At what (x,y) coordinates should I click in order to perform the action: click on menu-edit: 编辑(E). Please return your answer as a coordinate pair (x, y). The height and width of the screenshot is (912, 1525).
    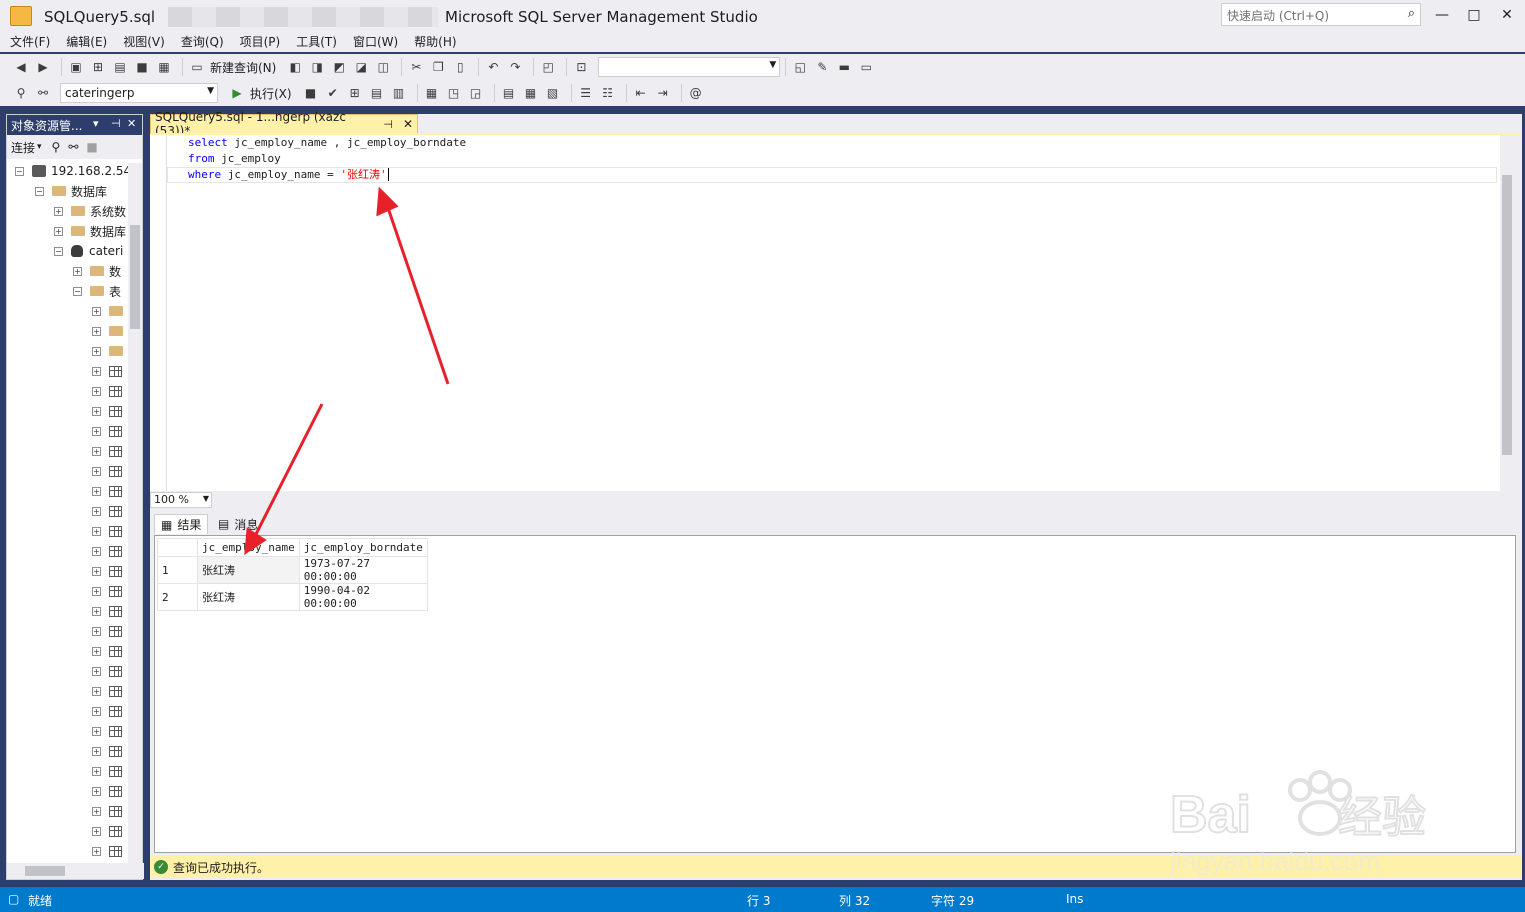
    Looking at the image, I should click on (86, 42).